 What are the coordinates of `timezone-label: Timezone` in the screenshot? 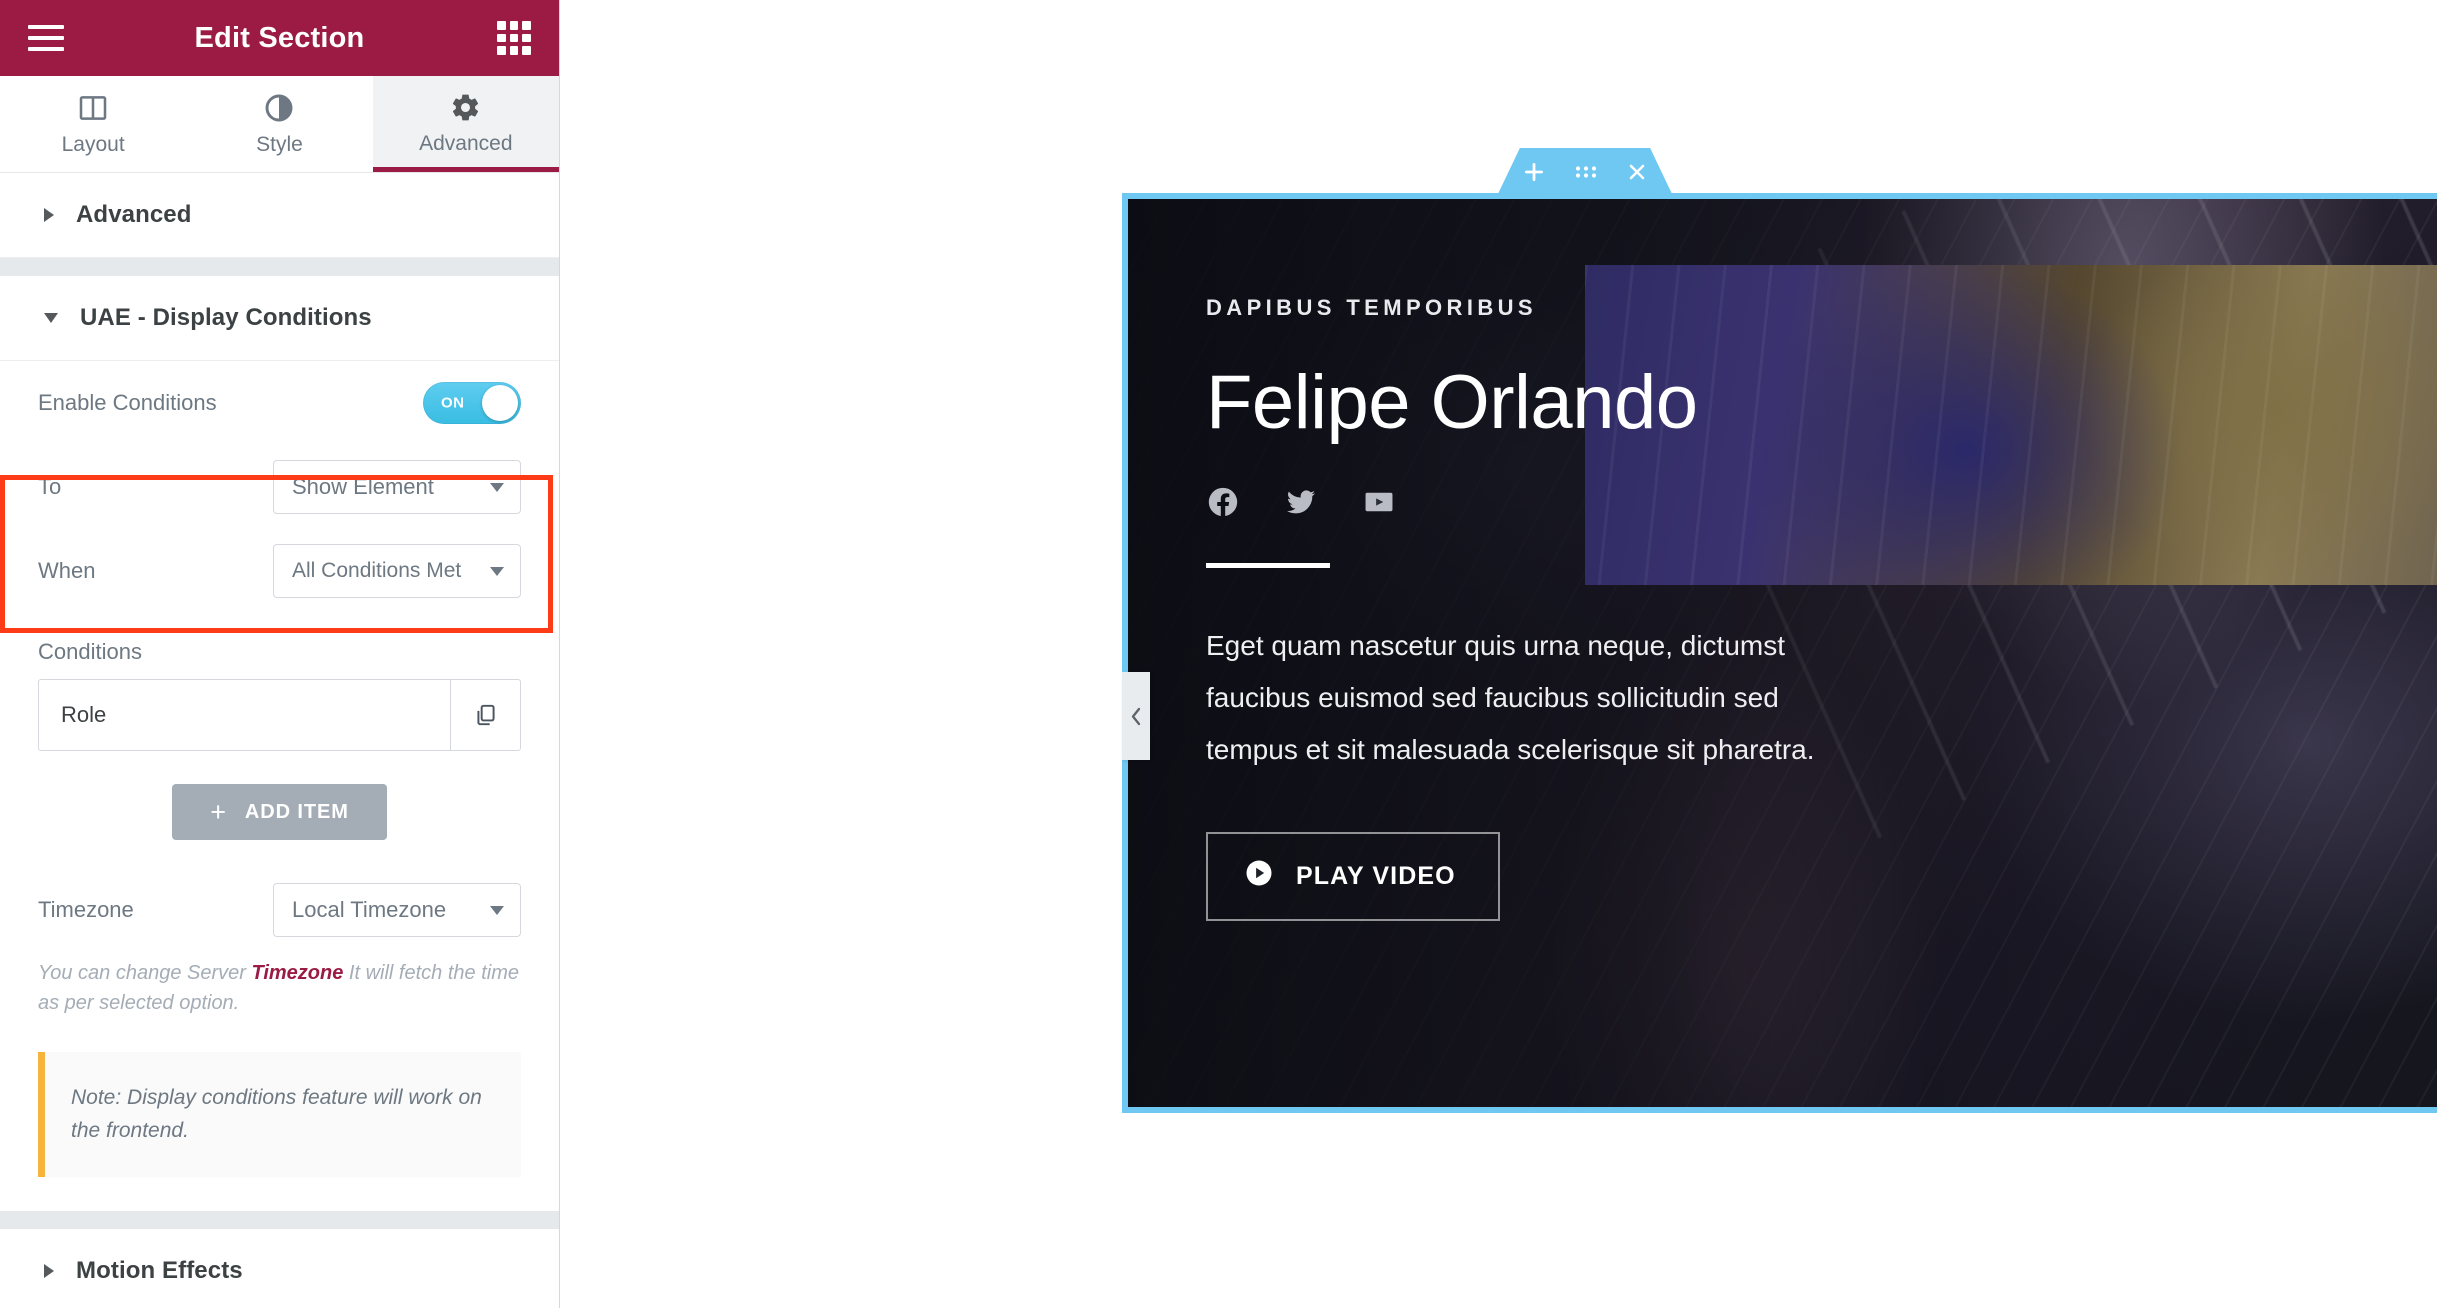 It's located at (86, 909).